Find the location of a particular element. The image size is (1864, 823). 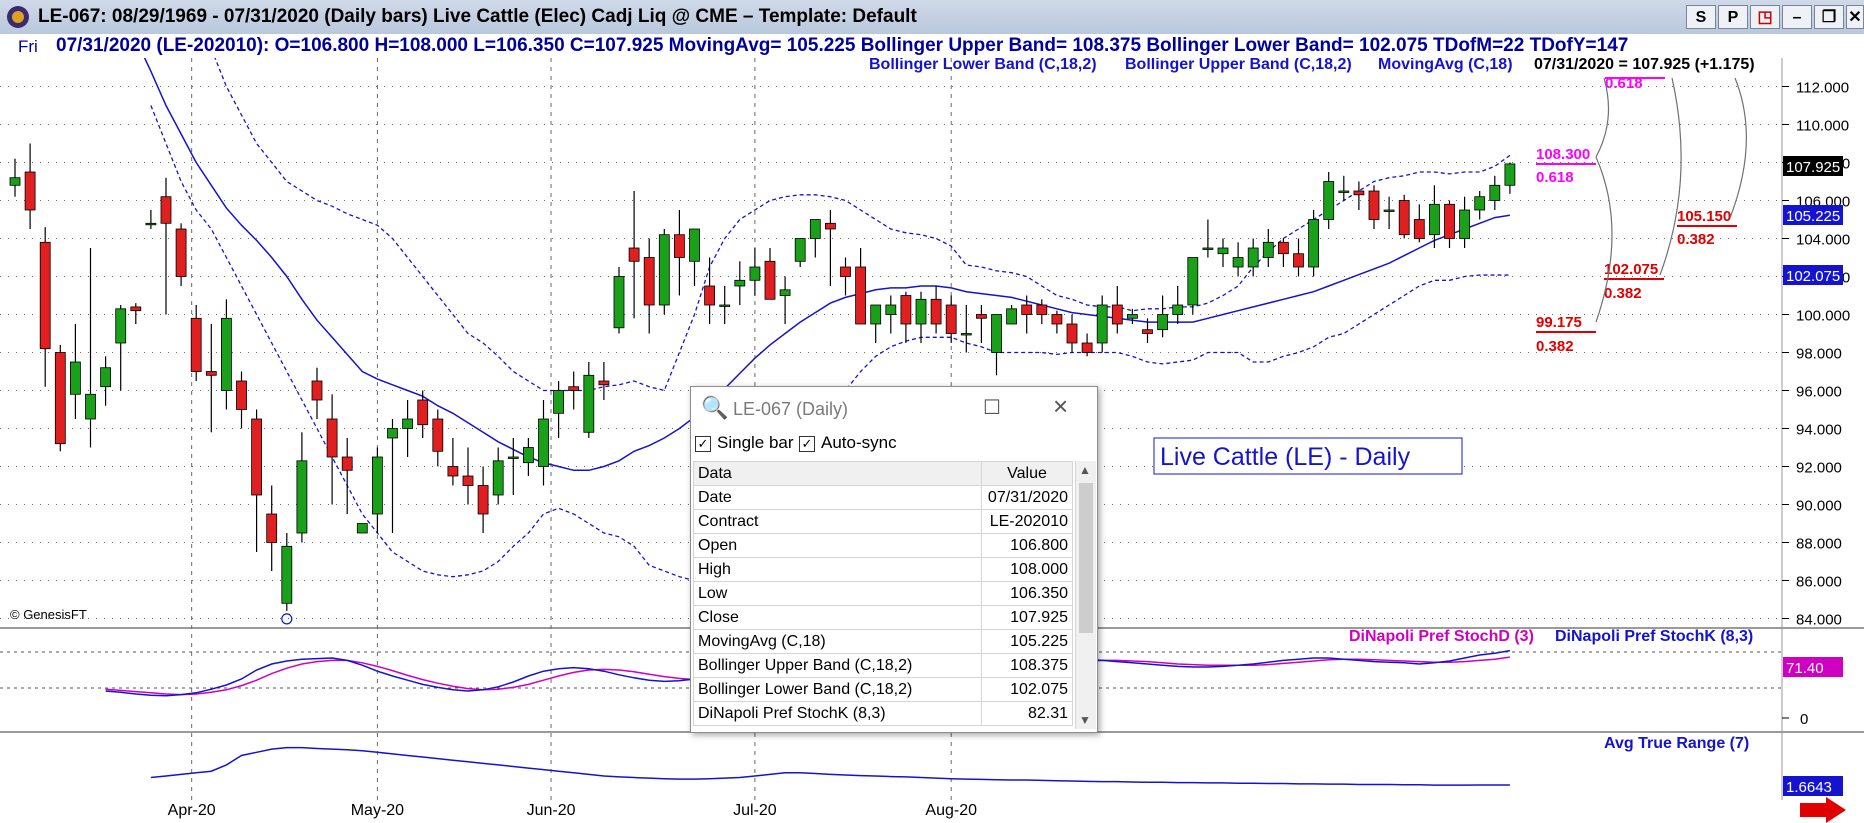

table-row: Bollinger Upper Band (C,18,2) 108.375 is located at coordinates (883, 665).